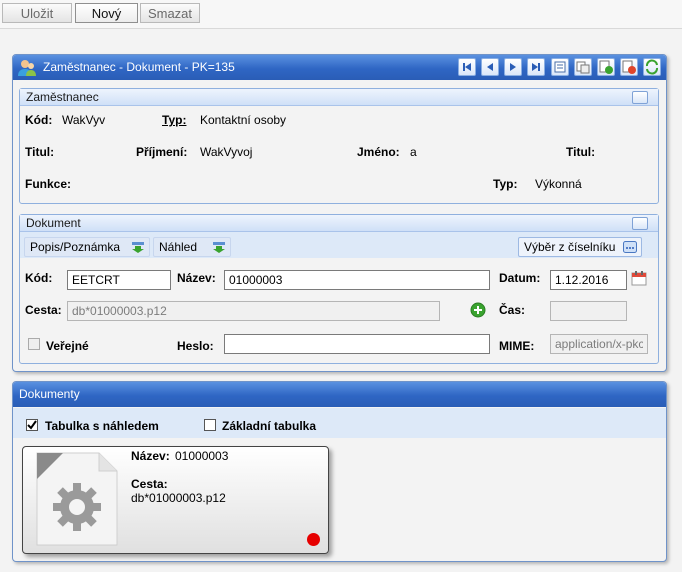  I want to click on delete-record-button, so click(629, 67).